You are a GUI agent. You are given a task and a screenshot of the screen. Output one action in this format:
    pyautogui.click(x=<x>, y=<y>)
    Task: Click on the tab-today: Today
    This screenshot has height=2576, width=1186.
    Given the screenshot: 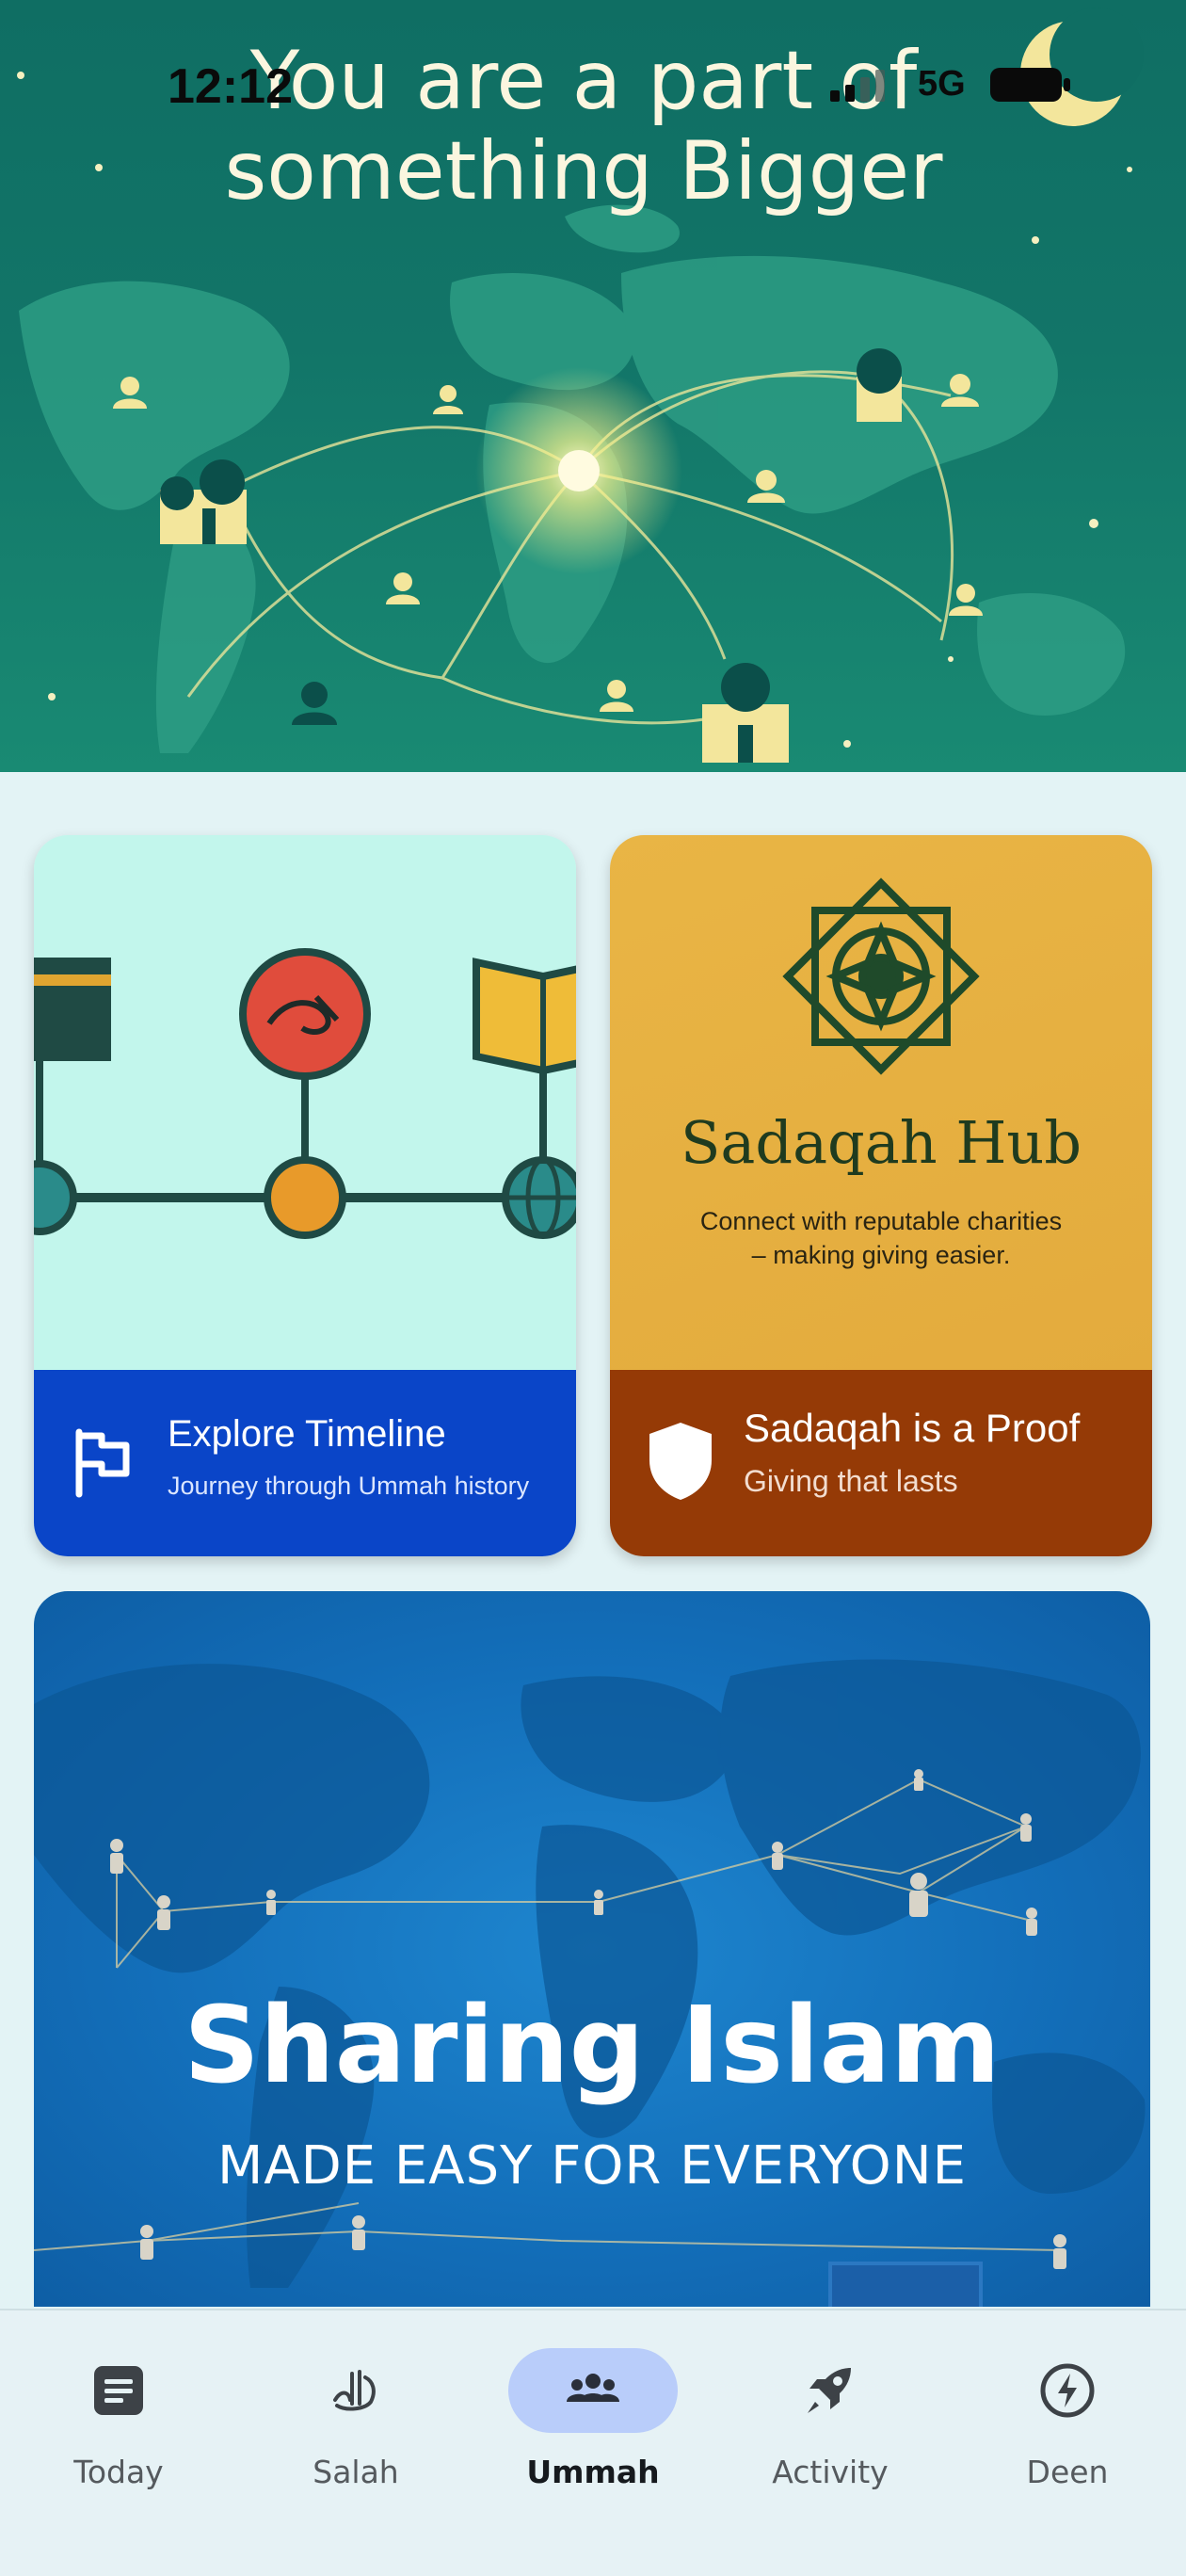 What is the action you would take?
    pyautogui.click(x=118, y=2418)
    